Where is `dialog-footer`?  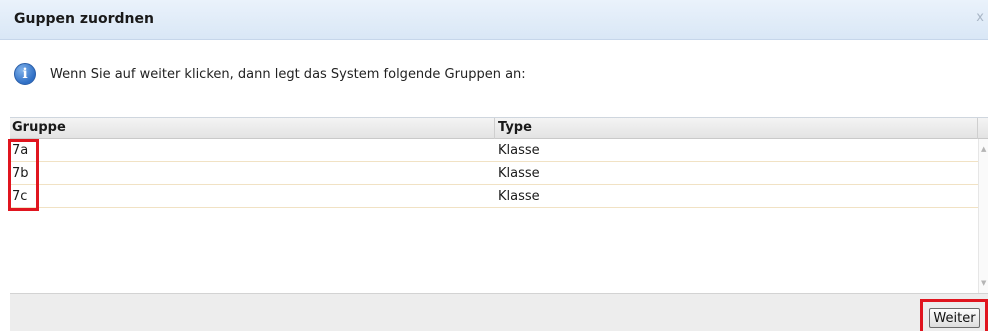 dialog-footer is located at coordinates (499, 312).